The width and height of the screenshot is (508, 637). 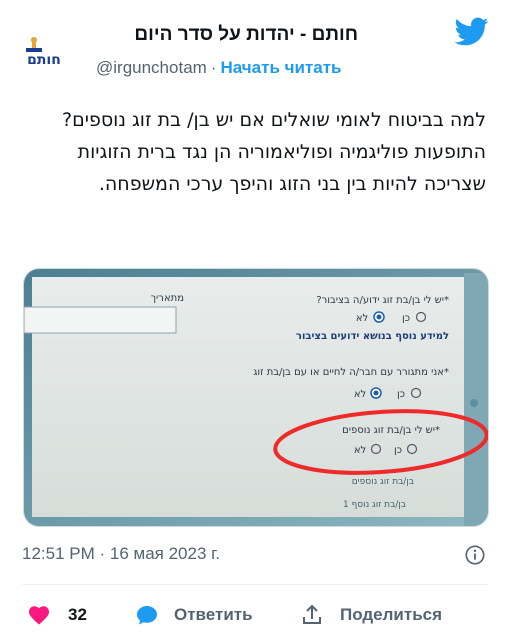 I want to click on heart-icon, so click(x=39, y=615).